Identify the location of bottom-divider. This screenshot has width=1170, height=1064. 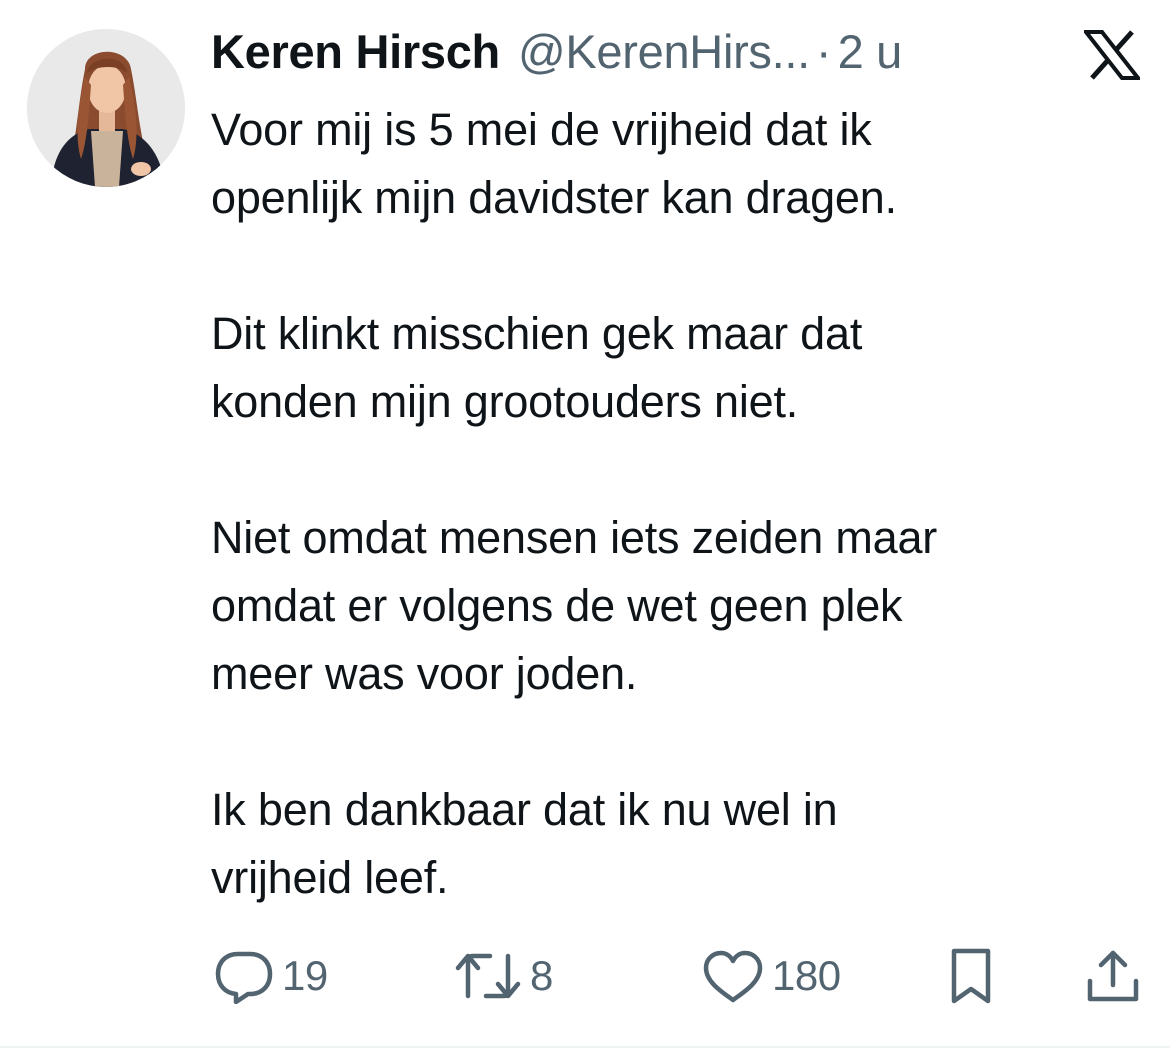
(585, 1047).